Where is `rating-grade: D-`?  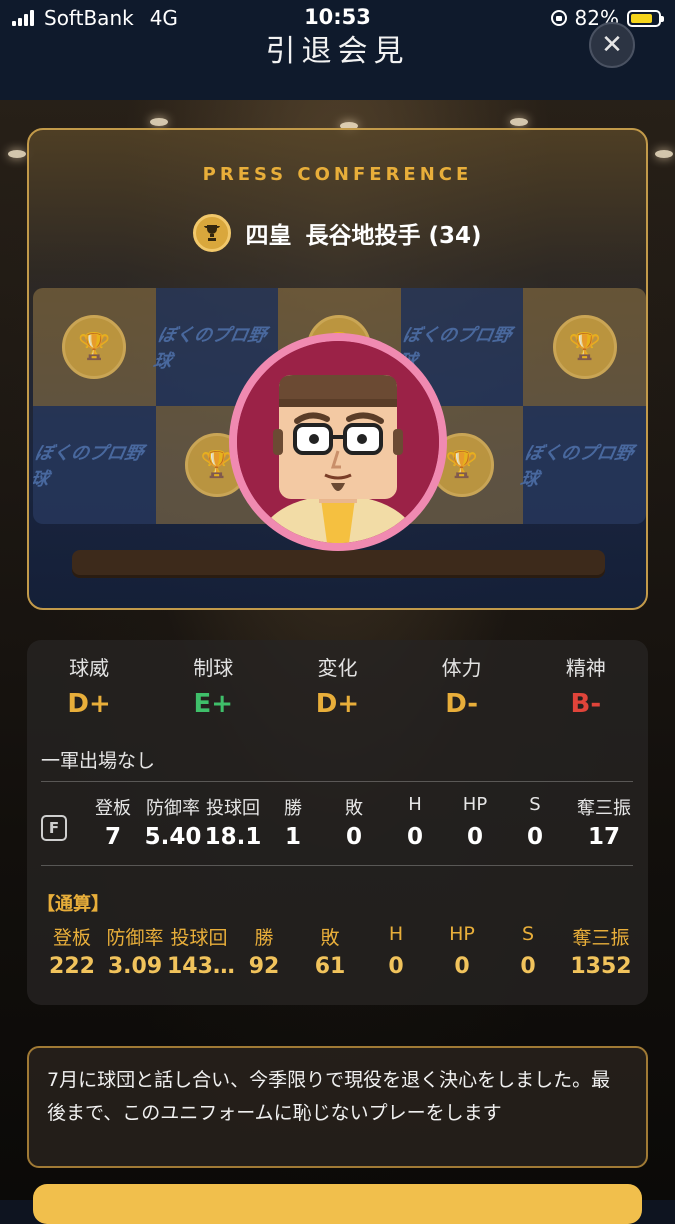 rating-grade: D- is located at coordinates (462, 704).